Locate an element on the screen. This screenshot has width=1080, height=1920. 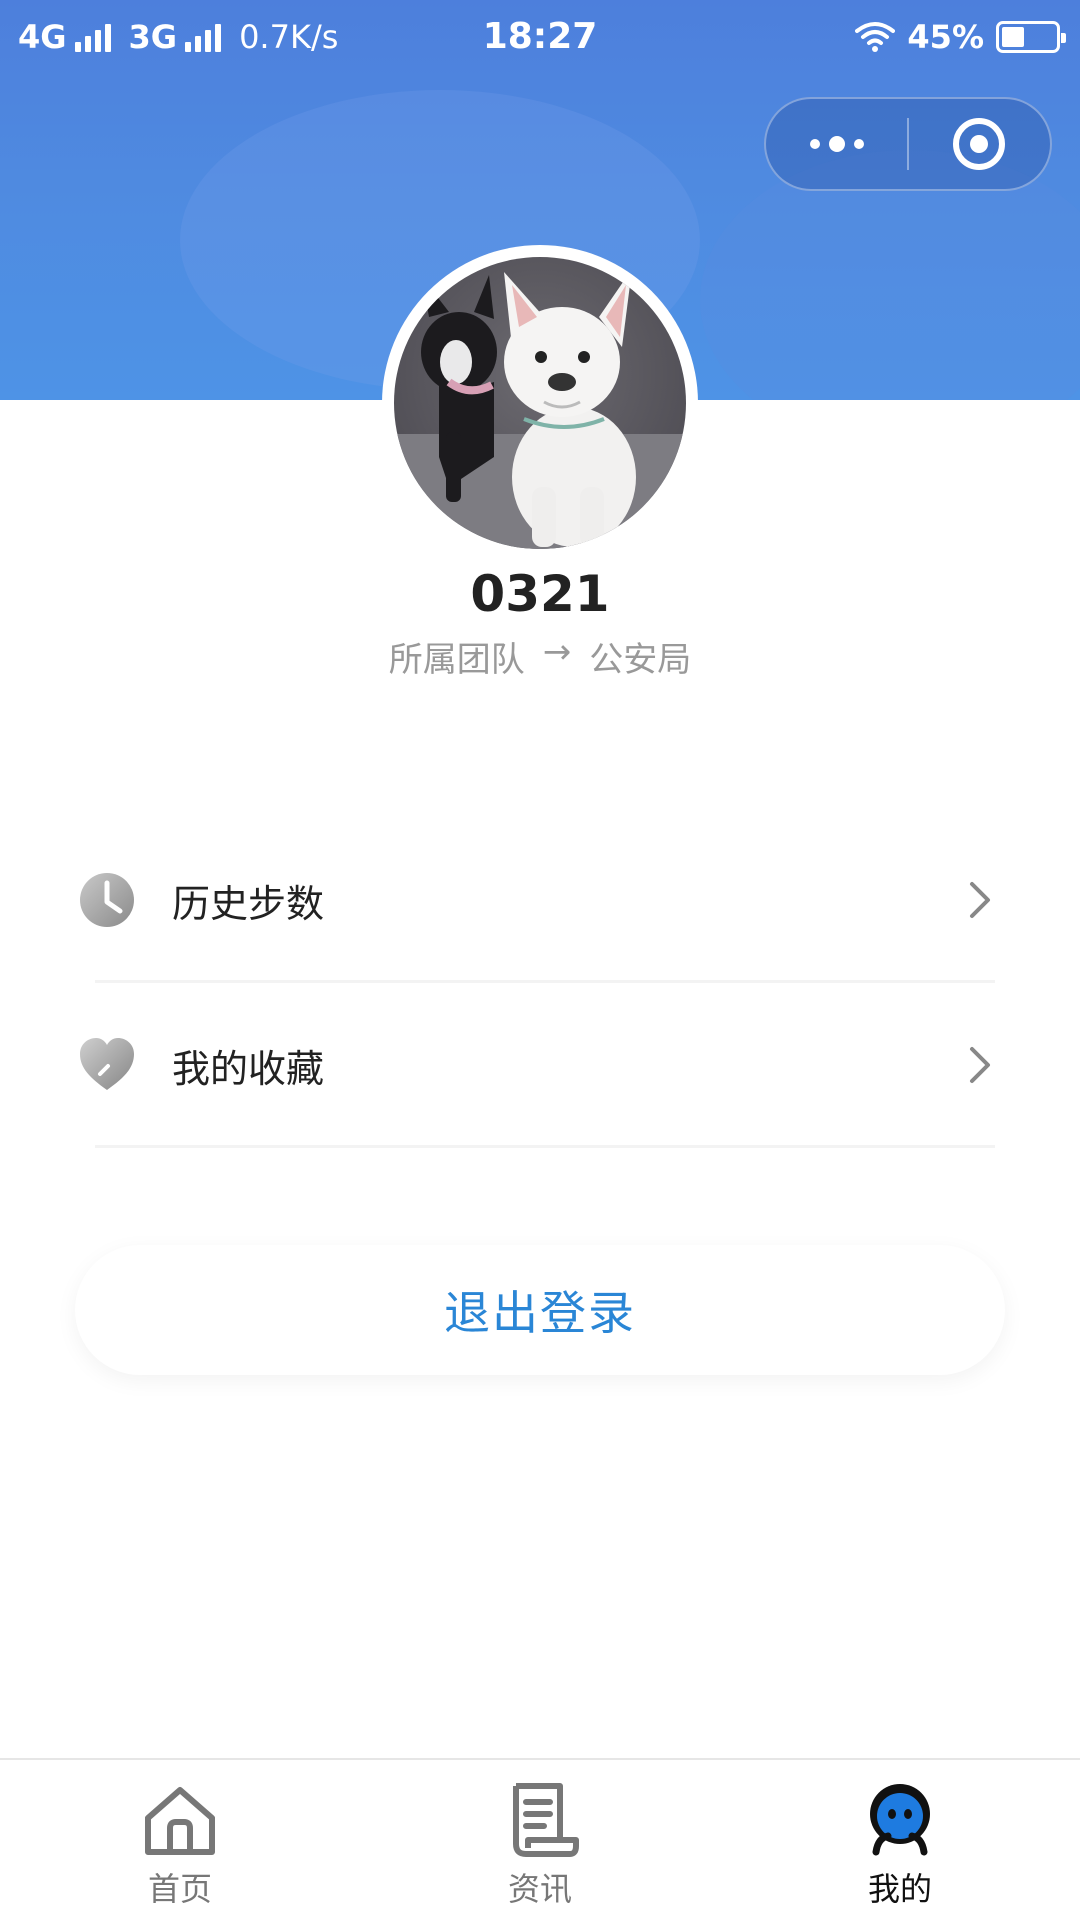
news-icon is located at coordinates (546, 1820).